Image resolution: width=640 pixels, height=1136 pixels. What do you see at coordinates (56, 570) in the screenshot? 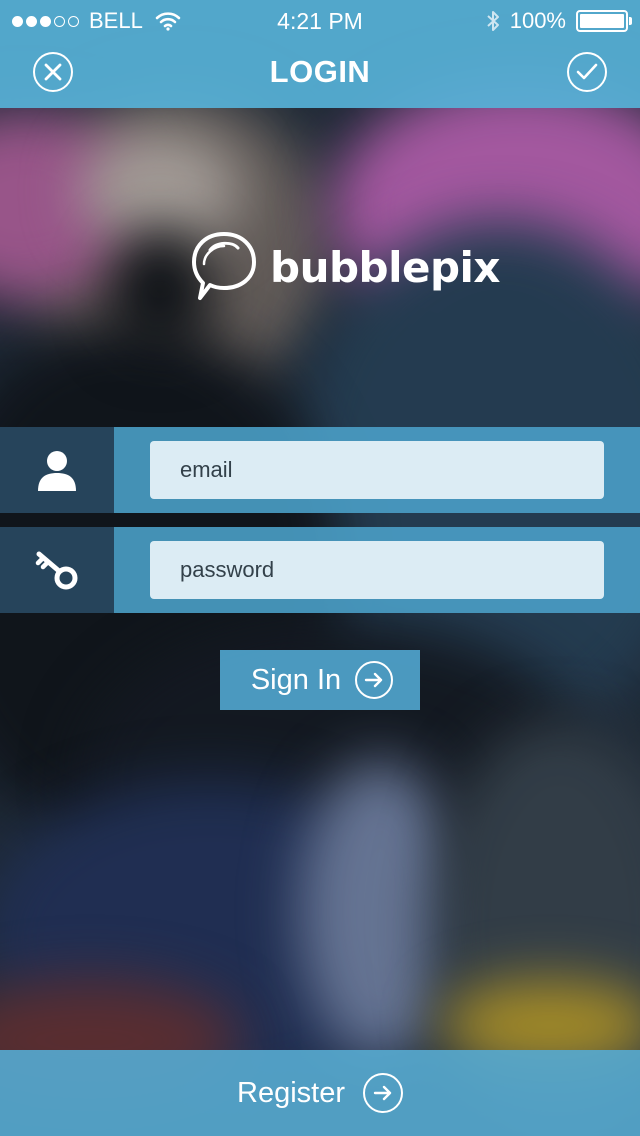
I see `key-icon` at bounding box center [56, 570].